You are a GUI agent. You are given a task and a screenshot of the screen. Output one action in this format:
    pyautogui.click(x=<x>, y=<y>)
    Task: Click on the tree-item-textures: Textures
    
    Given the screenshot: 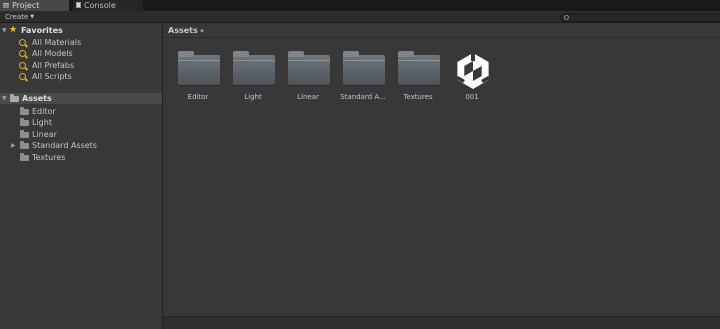 What is the action you would take?
    pyautogui.click(x=81, y=157)
    